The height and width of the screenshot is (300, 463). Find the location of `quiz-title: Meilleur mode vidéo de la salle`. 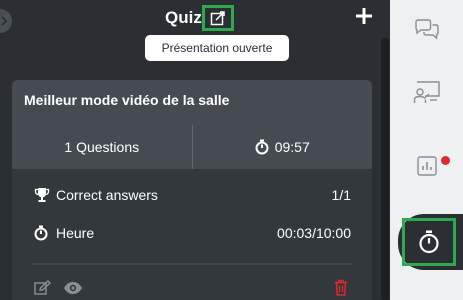

quiz-title: Meilleur mode vidéo de la salle is located at coordinates (127, 100).